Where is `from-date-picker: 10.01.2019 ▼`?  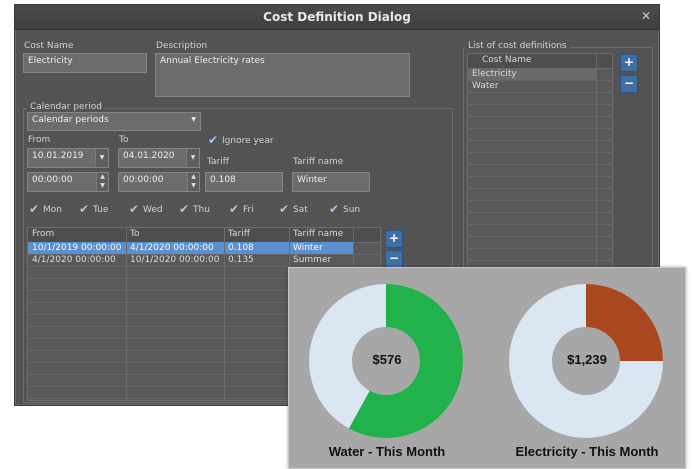
from-date-picker: 10.01.2019 ▼ is located at coordinates (68, 158).